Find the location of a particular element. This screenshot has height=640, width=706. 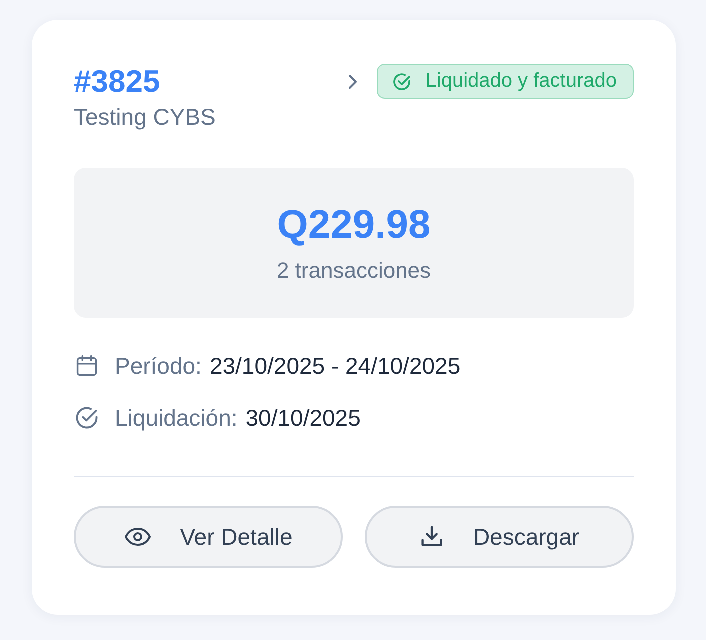

detail-value: 23/10/2025 - 24/10/2025 is located at coordinates (335, 366).